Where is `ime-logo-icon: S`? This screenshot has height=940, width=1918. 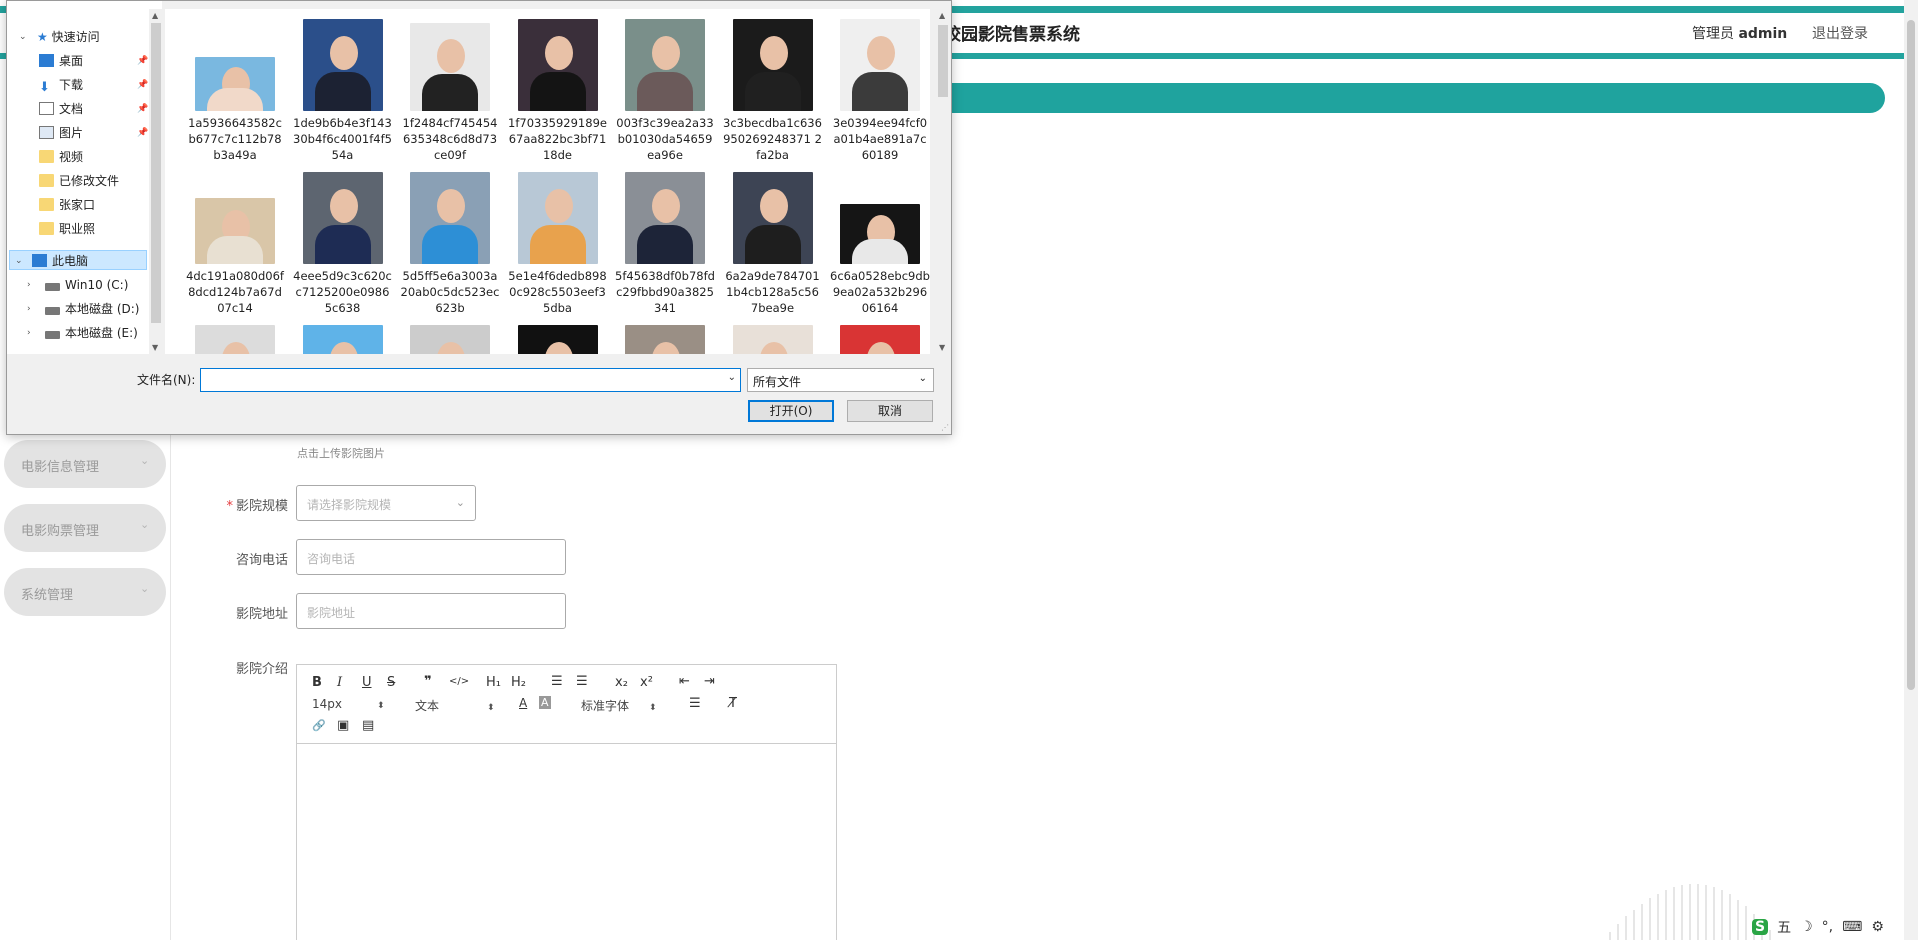
ime-logo-icon: S is located at coordinates (1760, 927).